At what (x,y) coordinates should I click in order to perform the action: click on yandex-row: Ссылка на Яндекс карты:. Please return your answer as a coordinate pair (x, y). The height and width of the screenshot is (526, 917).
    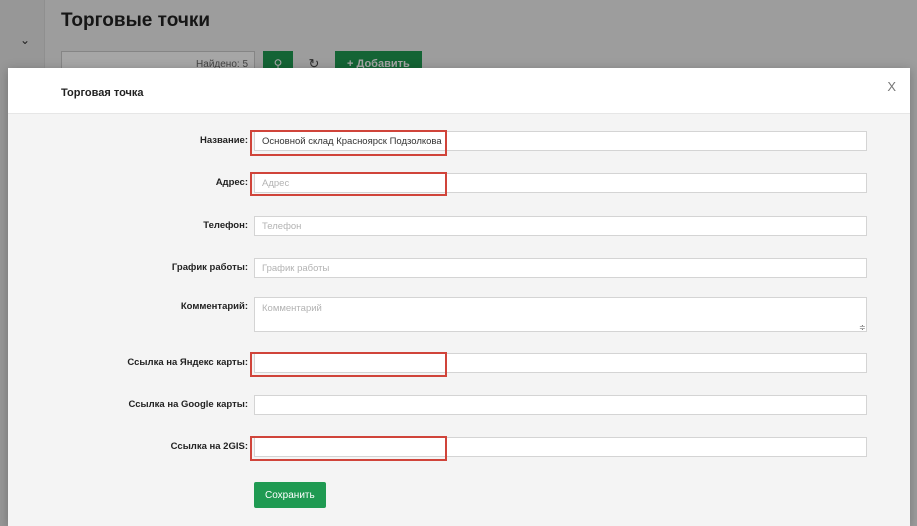
    Looking at the image, I should click on (459, 364).